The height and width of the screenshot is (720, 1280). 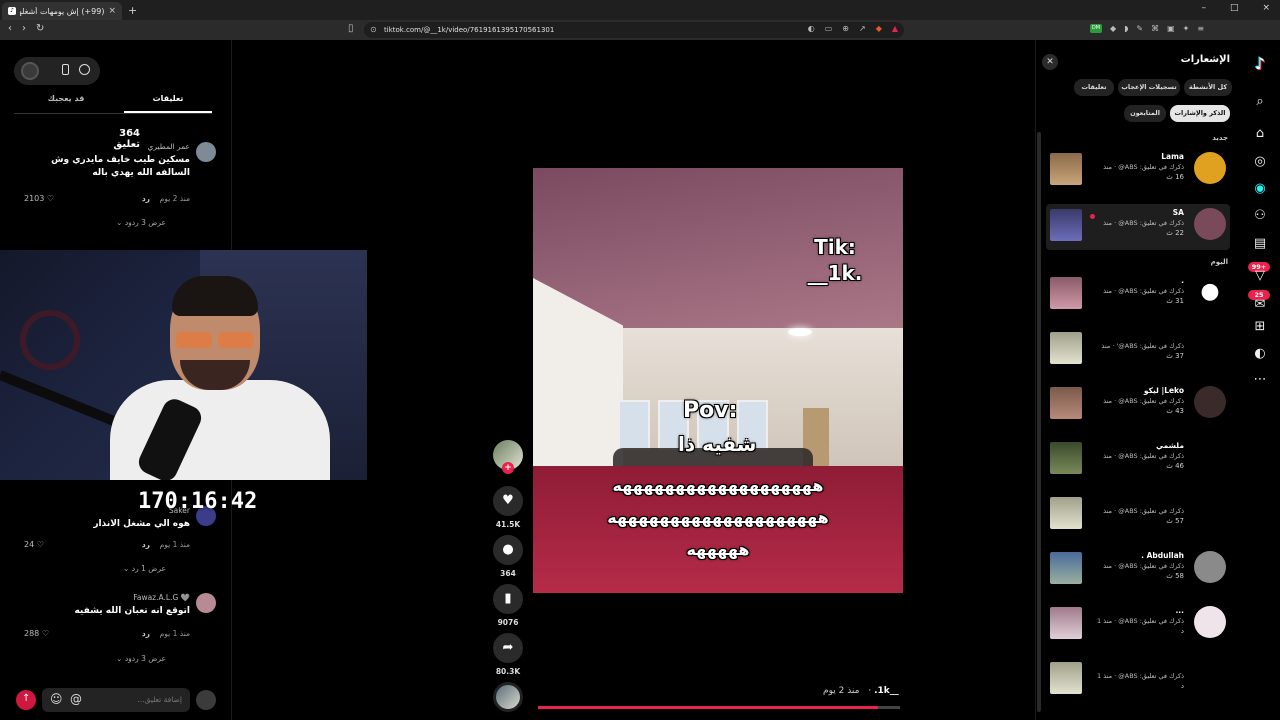 What do you see at coordinates (845, 28) in the screenshot?
I see `zoom-icon: ⊕` at bounding box center [845, 28].